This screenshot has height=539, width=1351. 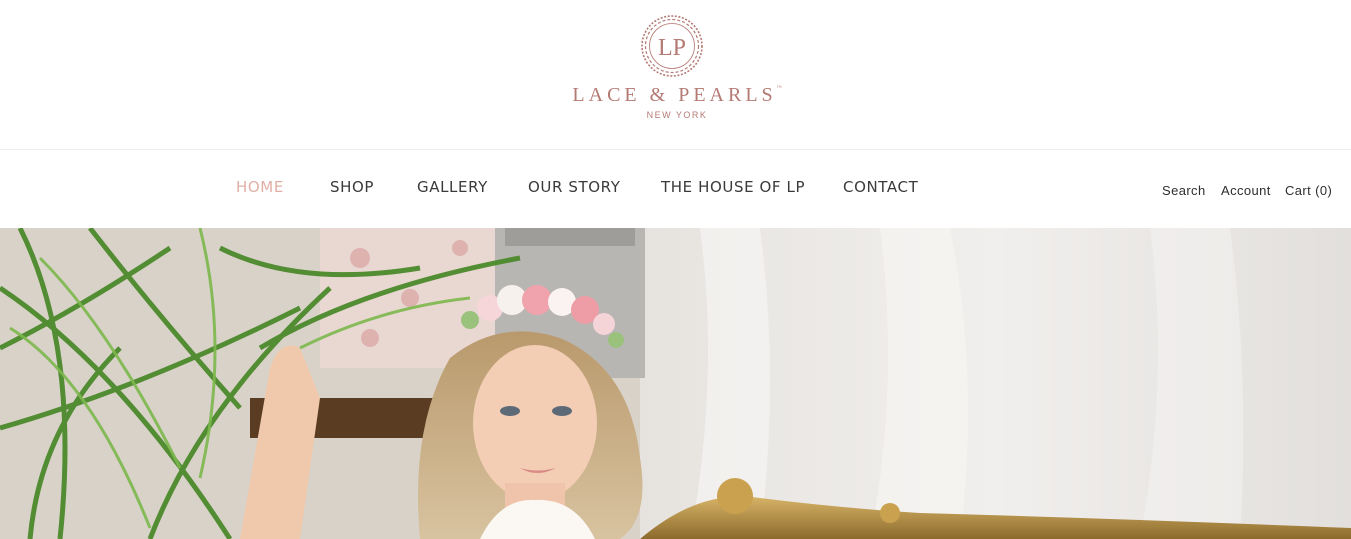 What do you see at coordinates (674, 95) in the screenshot?
I see `brand-name: LACE & PEARLS` at bounding box center [674, 95].